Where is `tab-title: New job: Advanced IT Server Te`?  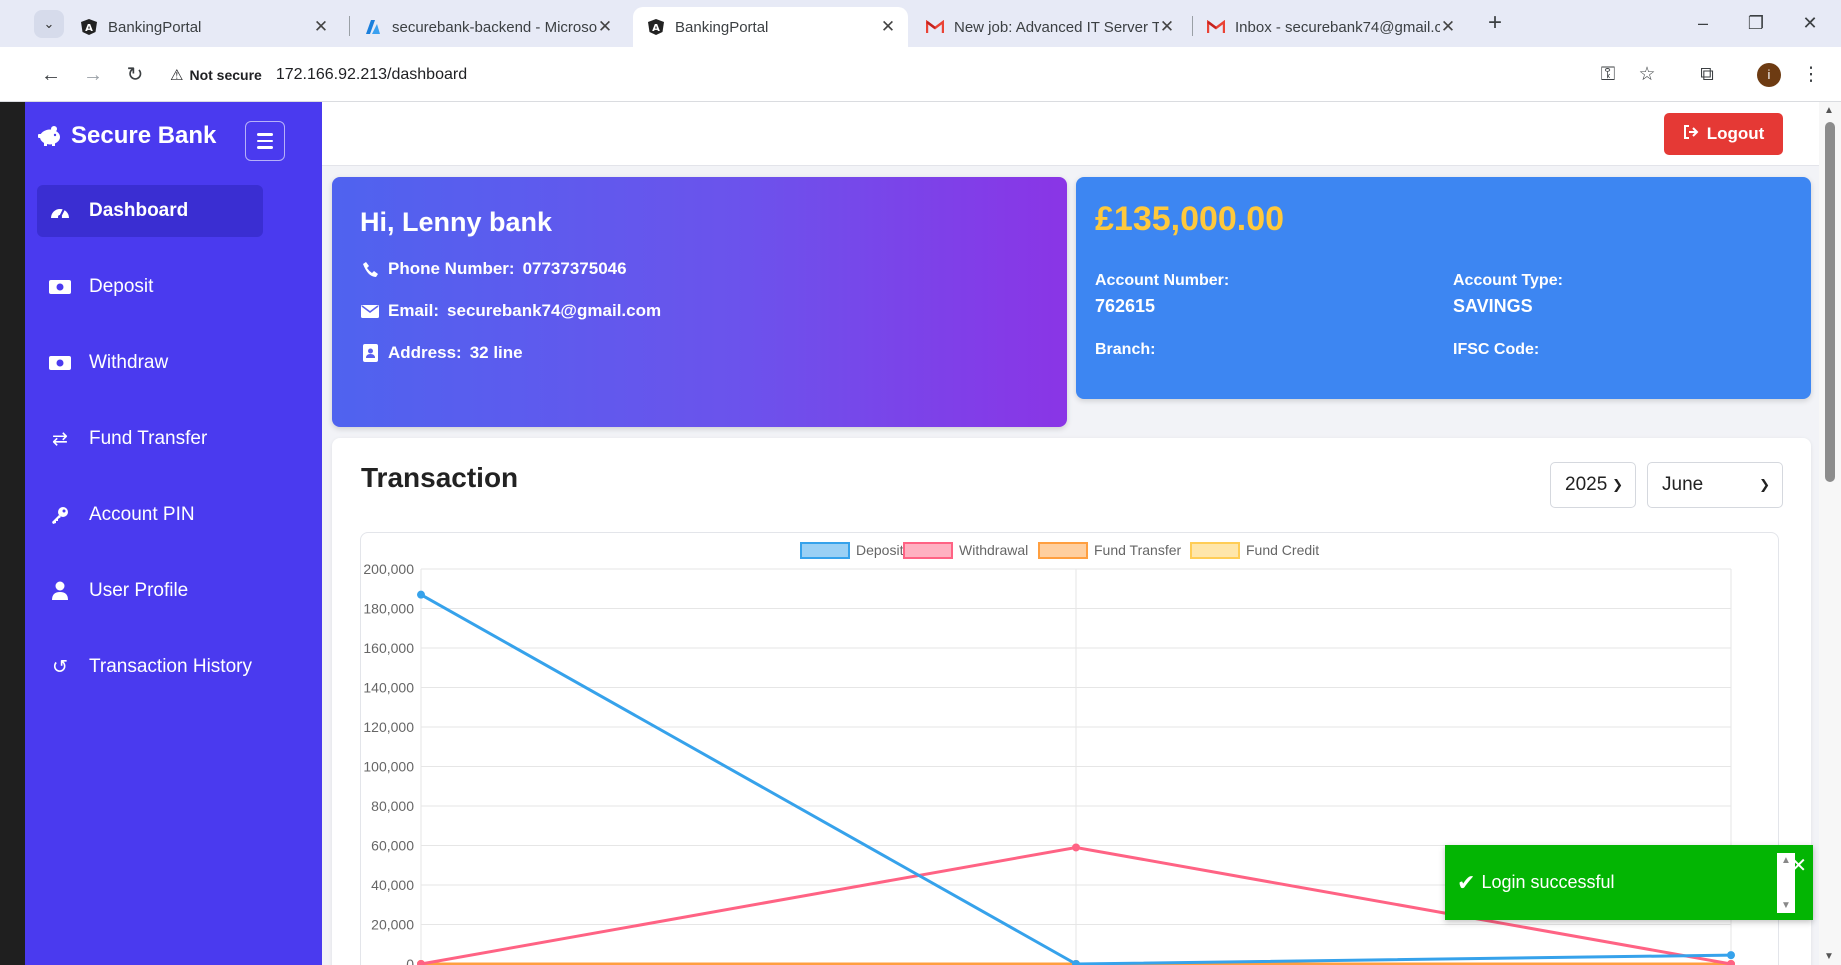
tab-title: New job: Advanced IT Server Te is located at coordinates (1056, 27).